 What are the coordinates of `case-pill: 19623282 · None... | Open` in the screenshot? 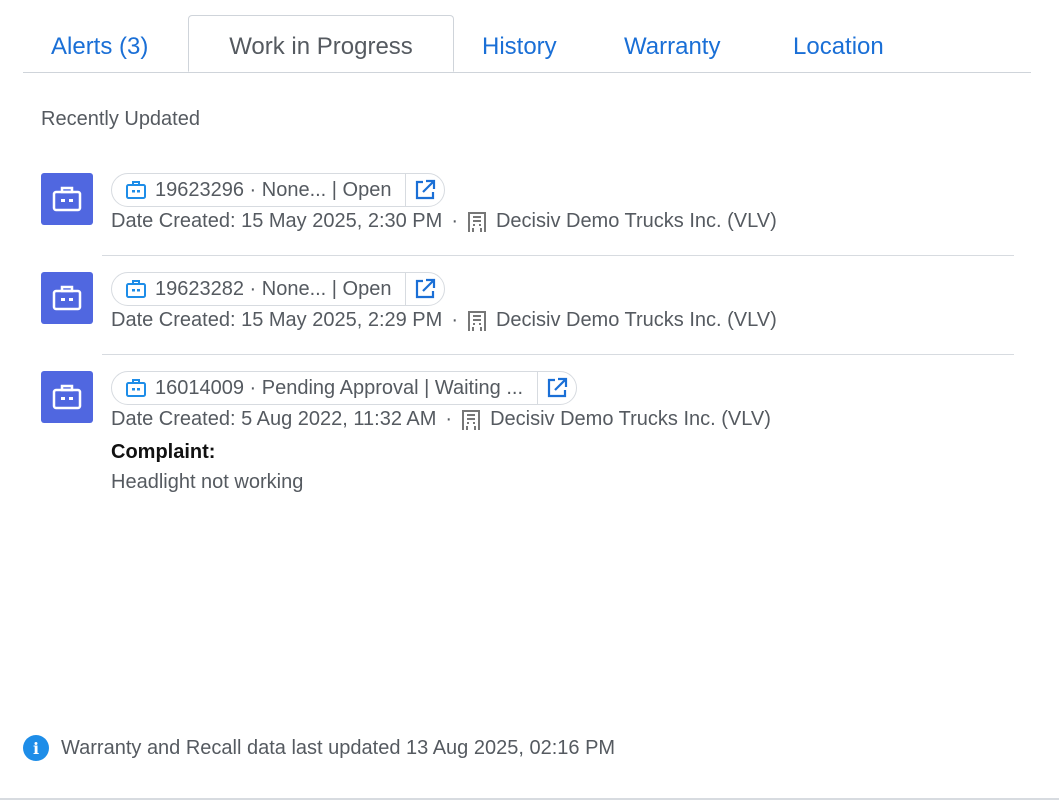 It's located at (278, 289).